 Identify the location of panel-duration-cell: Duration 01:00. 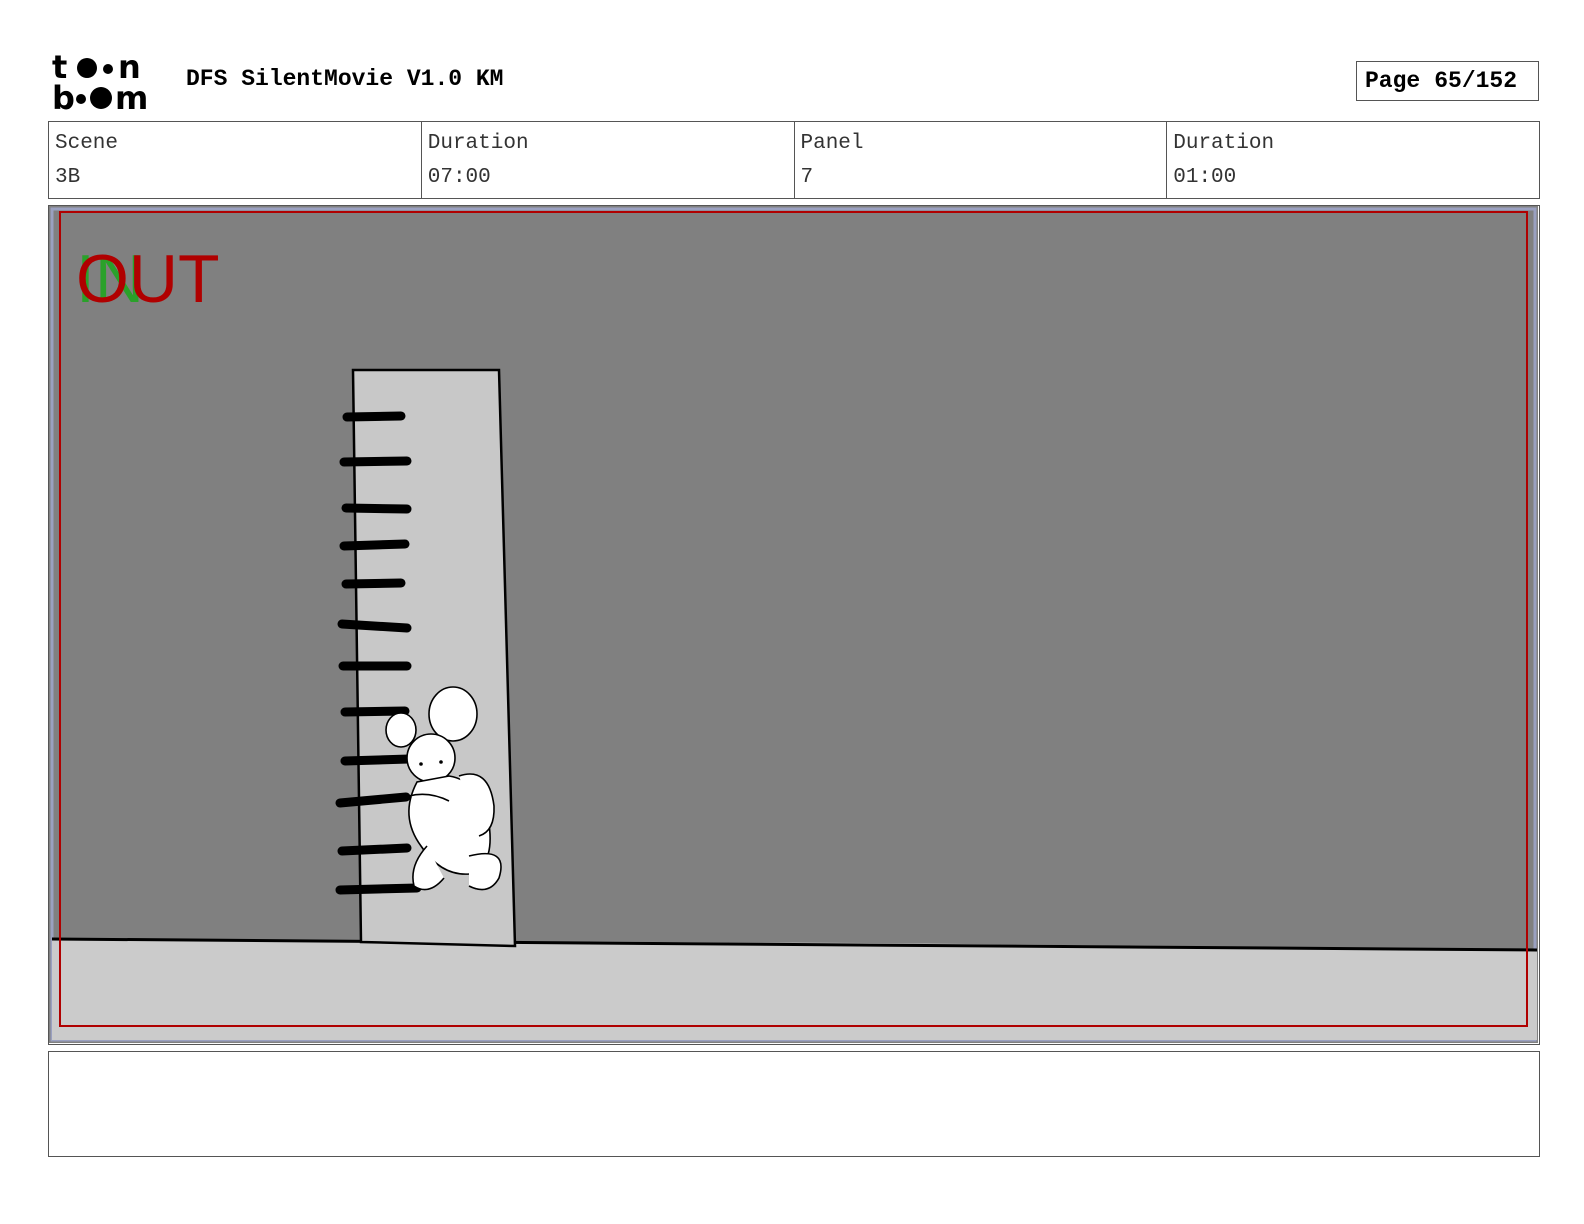
(1353, 160).